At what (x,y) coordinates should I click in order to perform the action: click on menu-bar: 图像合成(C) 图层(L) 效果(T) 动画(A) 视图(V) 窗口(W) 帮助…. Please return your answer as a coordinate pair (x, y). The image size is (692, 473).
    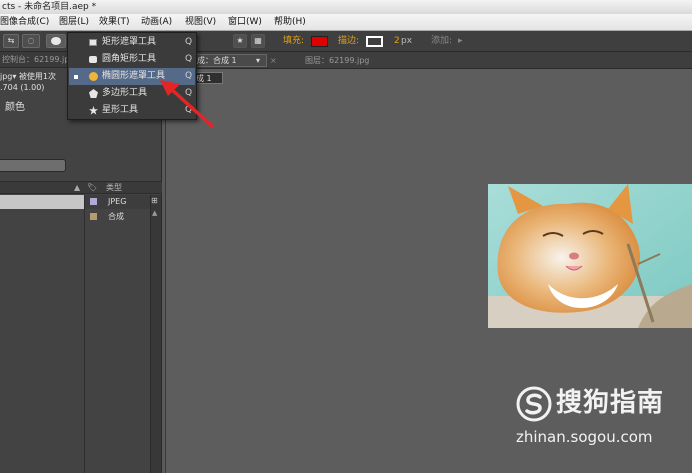
    Looking at the image, I should click on (346, 22).